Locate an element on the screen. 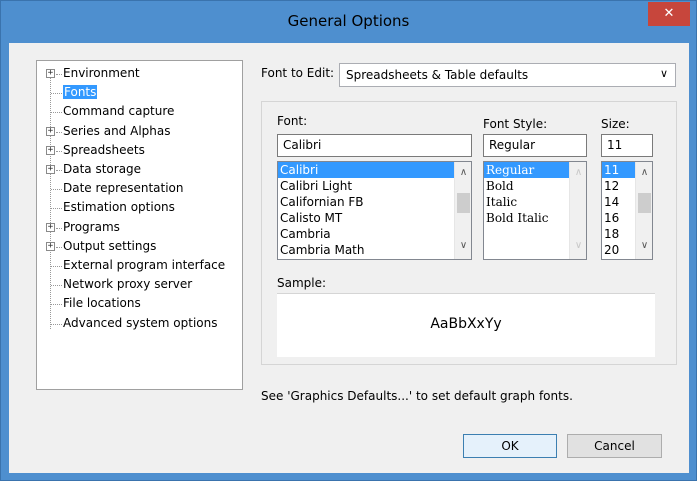 The width and height of the screenshot is (697, 481). font-list-item: Cambria is located at coordinates (374, 234).